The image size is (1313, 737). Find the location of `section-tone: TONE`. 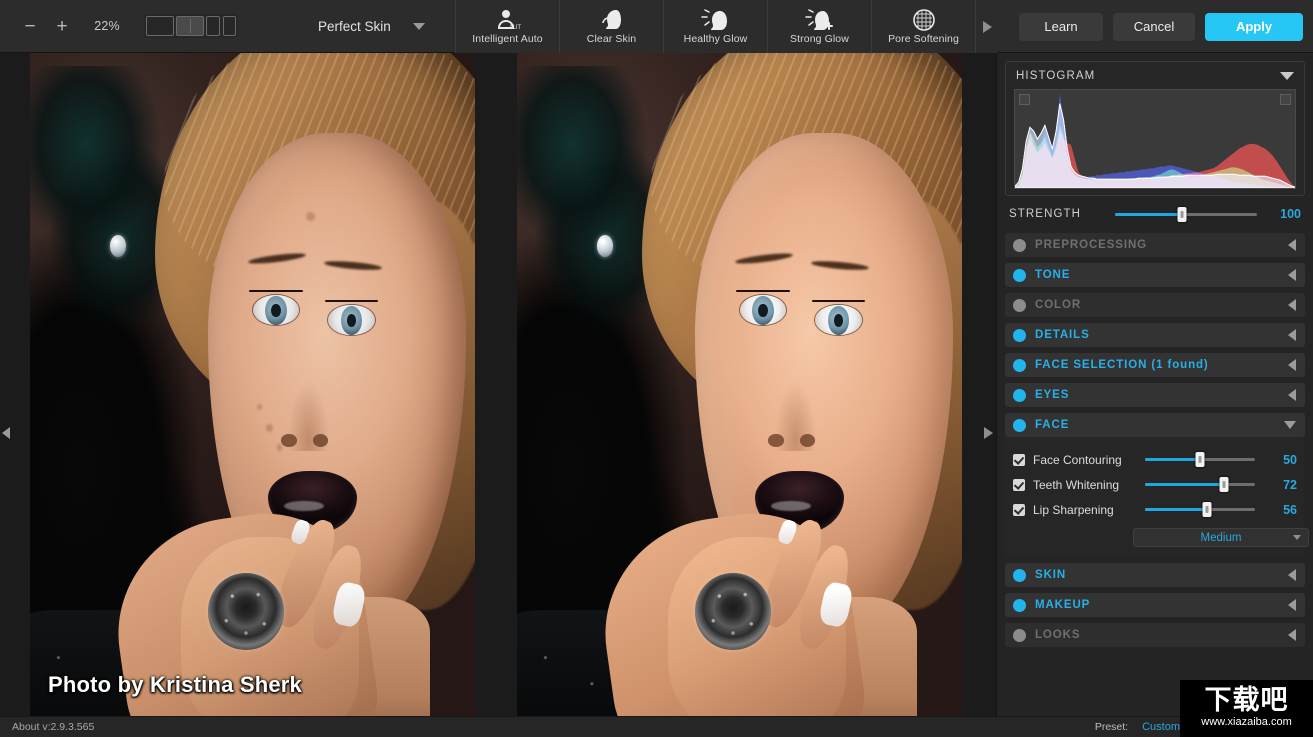

section-tone: TONE is located at coordinates (1155, 275).